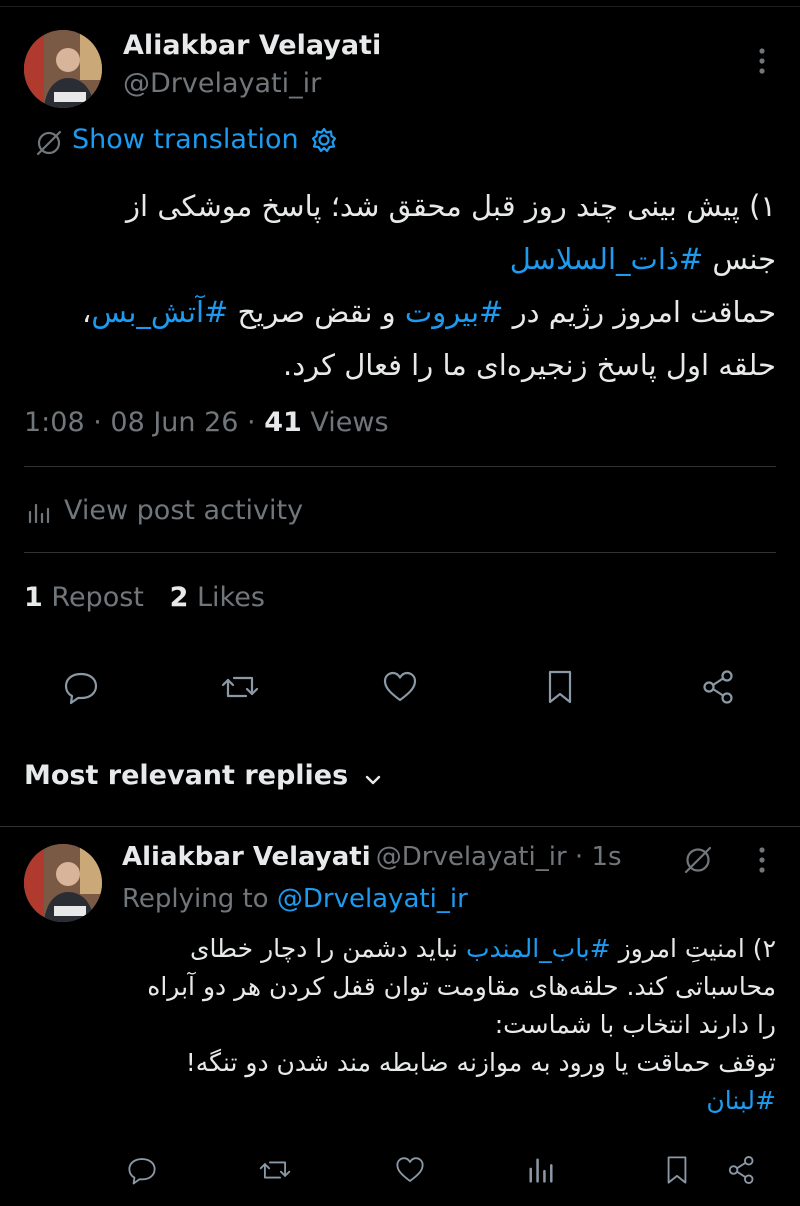 This screenshot has height=1206, width=800. Describe the element at coordinates (327, 948) in the screenshot. I see `reply-text-segment: نباید دشمن را دچار خطای` at that location.